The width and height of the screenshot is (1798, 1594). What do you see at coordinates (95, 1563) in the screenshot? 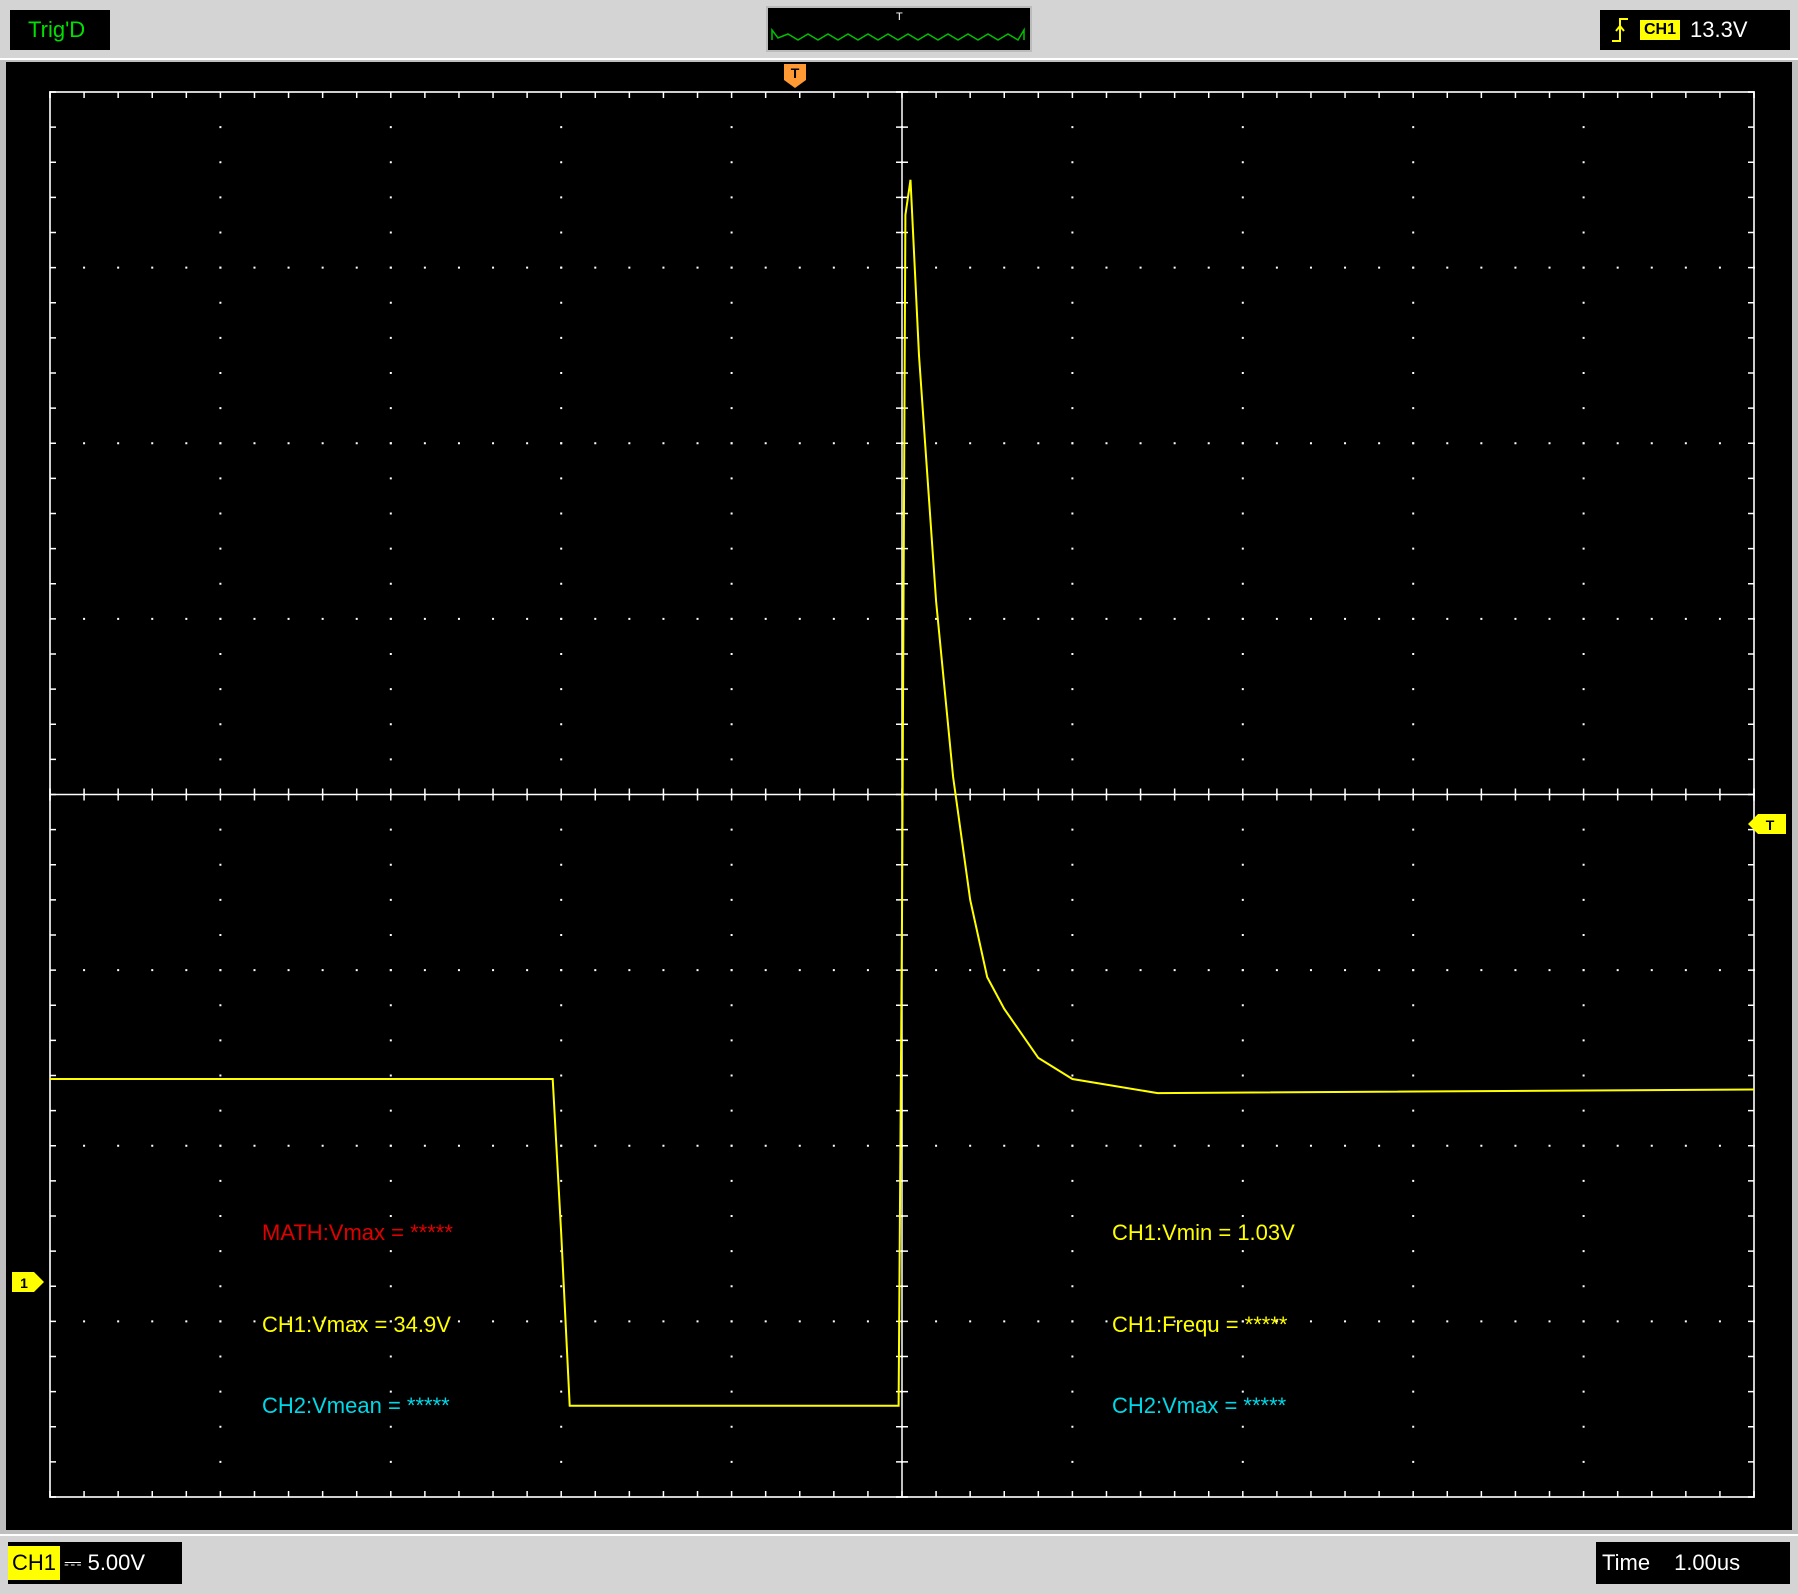
I see `ch1-scale-readout: CH1 ⎓ 5.00V` at bounding box center [95, 1563].